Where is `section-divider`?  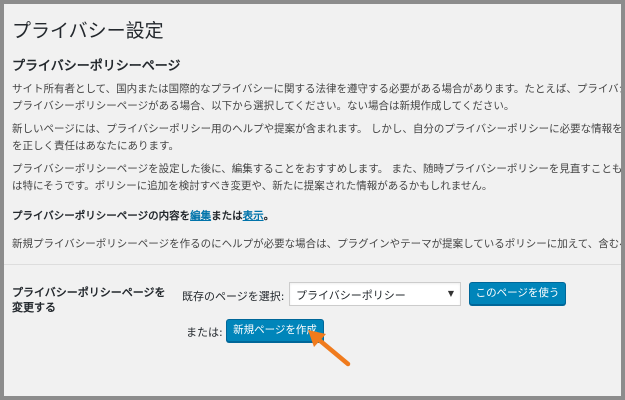 section-divider is located at coordinates (312, 264).